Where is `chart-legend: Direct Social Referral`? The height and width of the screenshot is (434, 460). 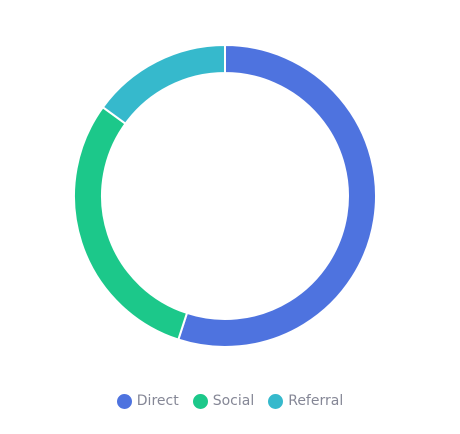 chart-legend: Direct Social Referral is located at coordinates (230, 401).